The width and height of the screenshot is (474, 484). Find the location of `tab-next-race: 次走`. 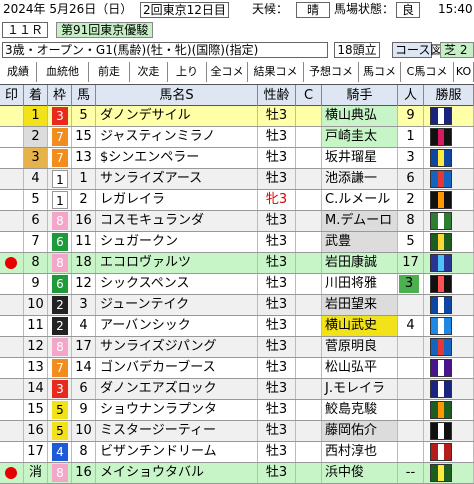

tab-next-race: 次走 is located at coordinates (149, 72).